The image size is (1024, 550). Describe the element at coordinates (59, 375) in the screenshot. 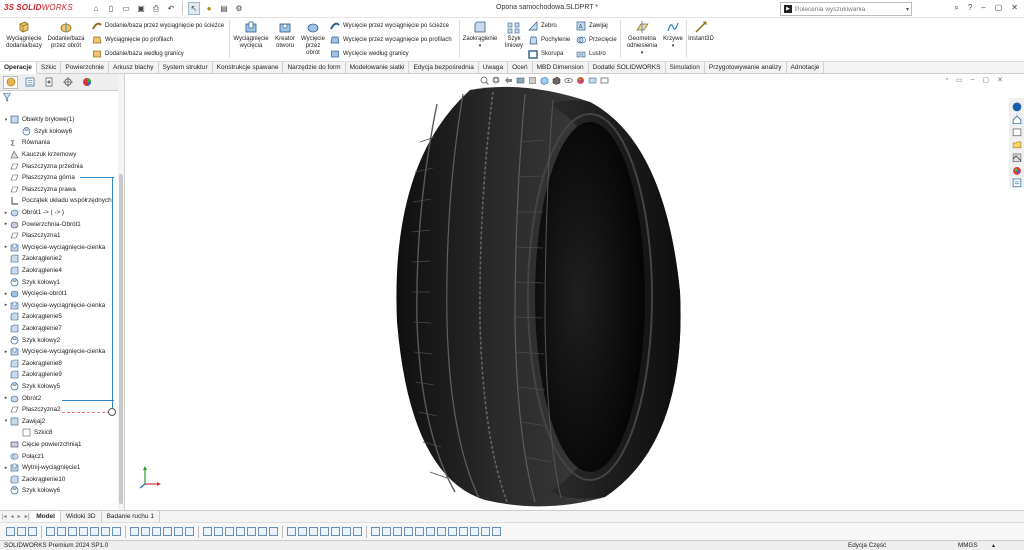

I see `tree-item: Zaokrąglenie9` at that location.